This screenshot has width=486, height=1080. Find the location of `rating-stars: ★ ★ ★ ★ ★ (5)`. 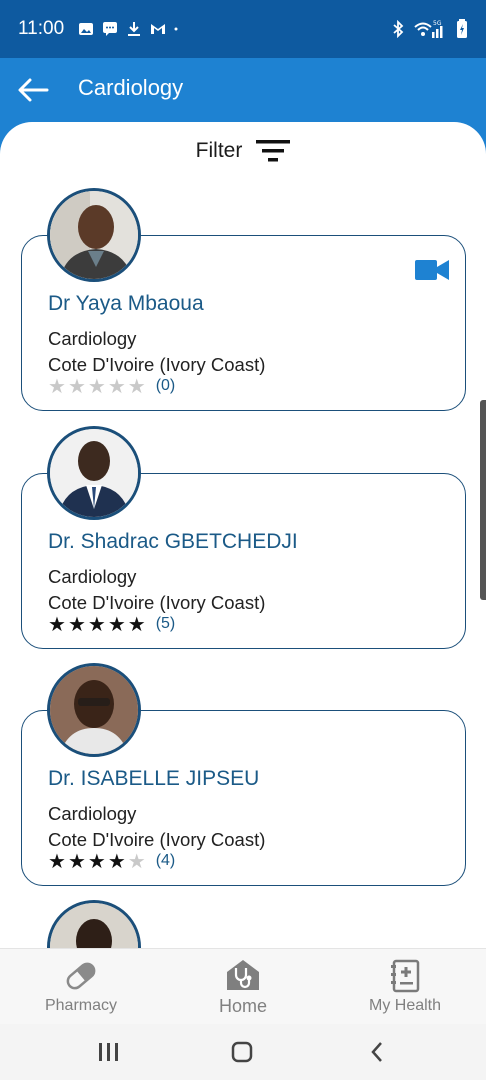

rating-stars: ★ ★ ★ ★ ★ (5) is located at coordinates (111, 624).